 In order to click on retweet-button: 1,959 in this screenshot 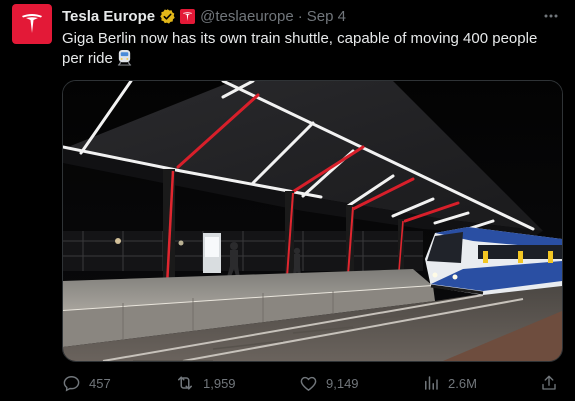, I will do `click(205, 383)`.